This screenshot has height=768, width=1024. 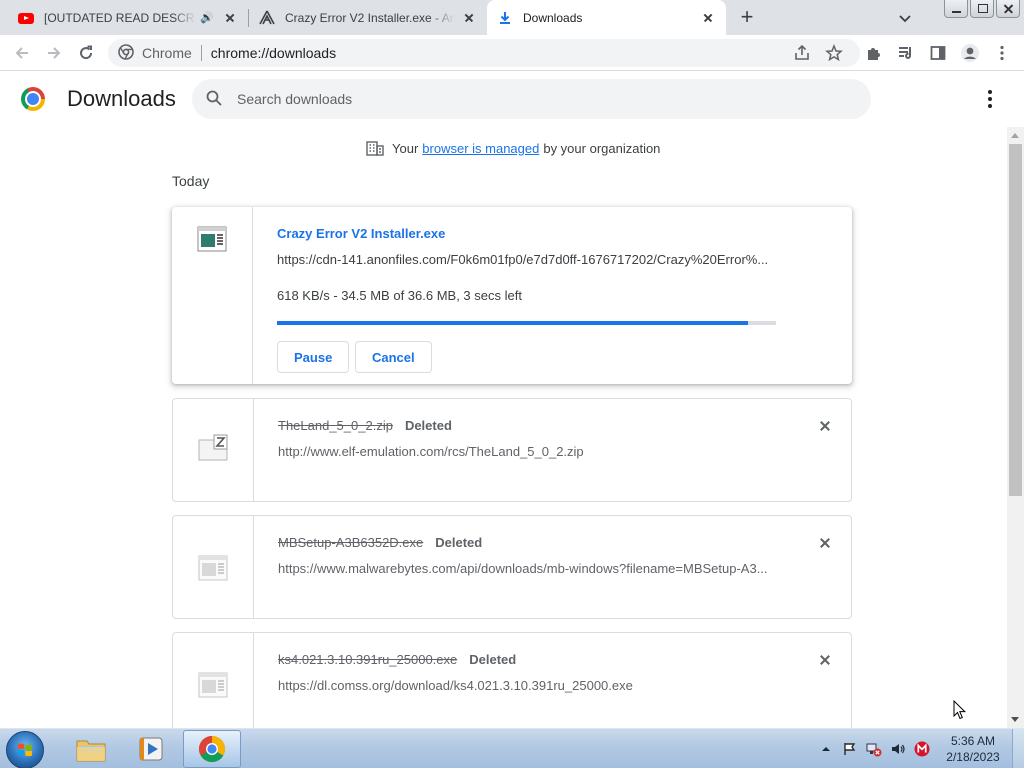 What do you see at coordinates (313, 357) in the screenshot?
I see `pause-button: Pause` at bounding box center [313, 357].